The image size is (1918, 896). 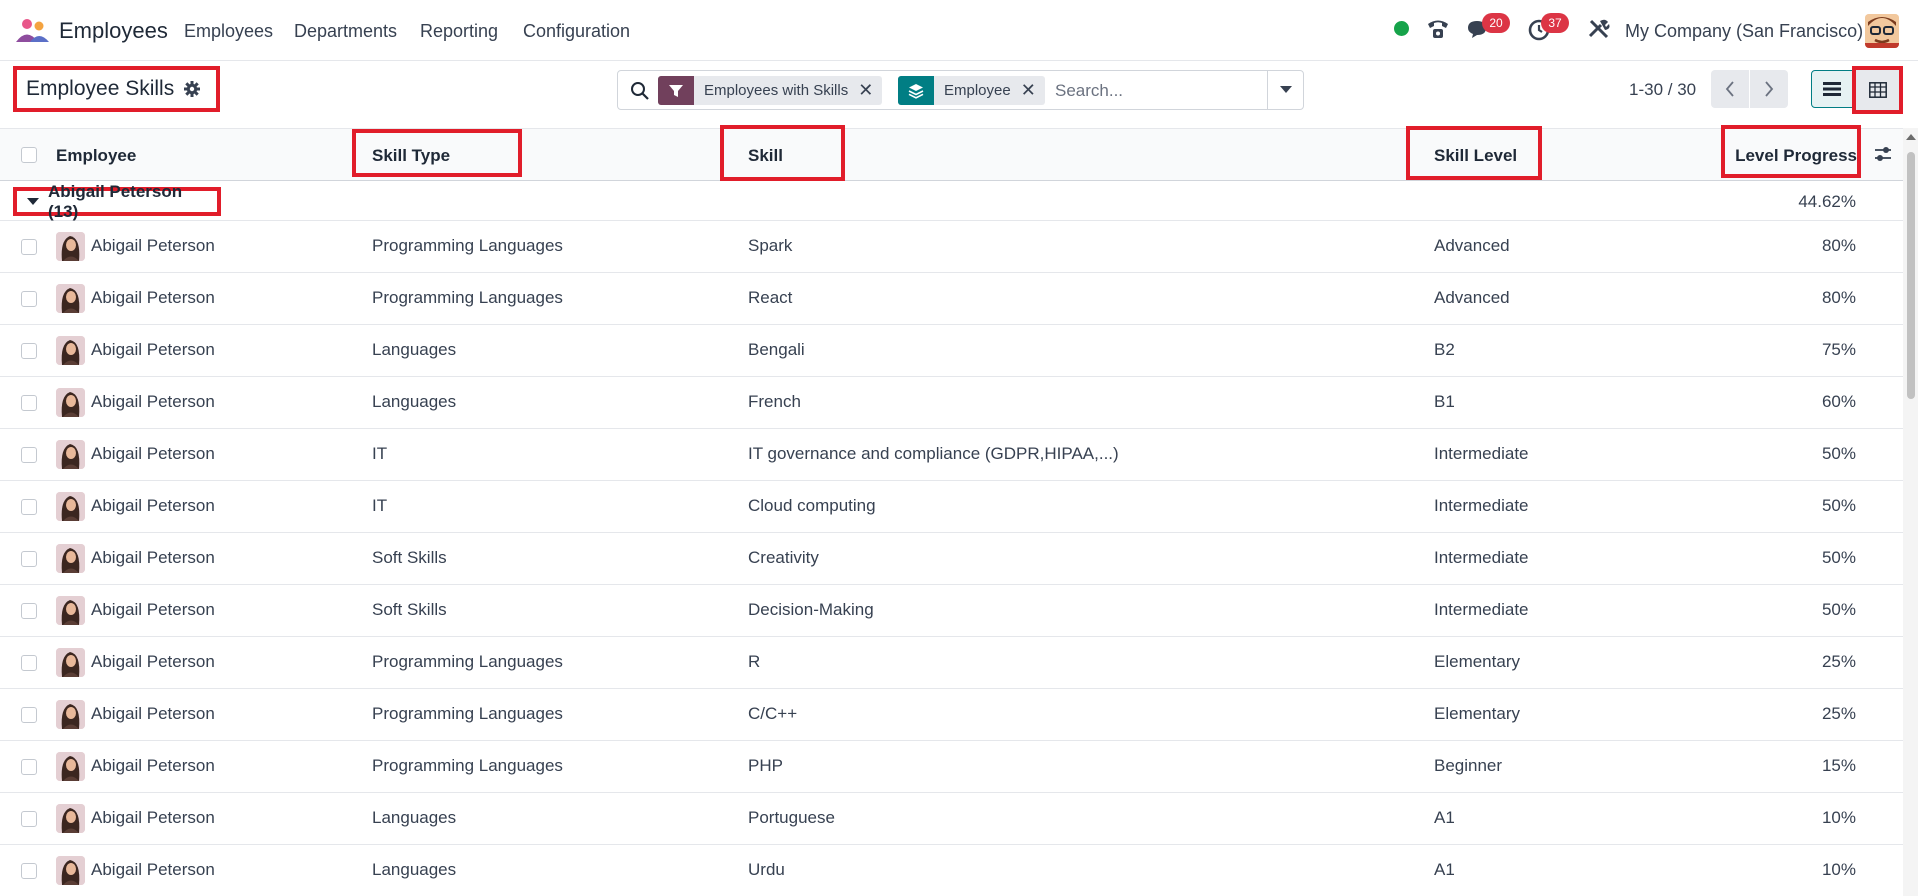 I want to click on caret-down-icon, so click(x=1286, y=89).